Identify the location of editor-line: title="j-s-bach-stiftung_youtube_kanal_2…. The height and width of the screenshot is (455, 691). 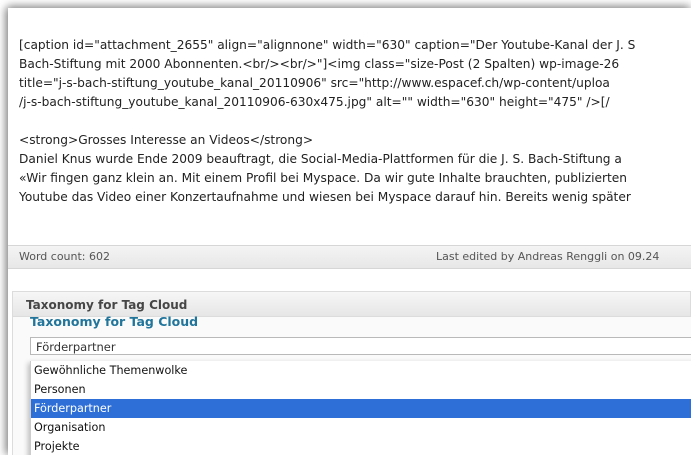
(314, 83).